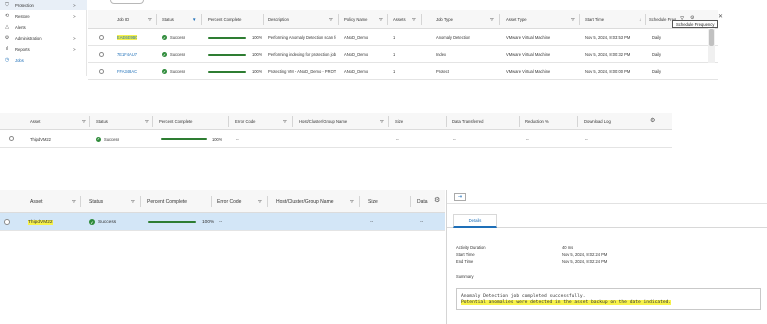  I want to click on schedule-cell: Daily, so click(657, 71).